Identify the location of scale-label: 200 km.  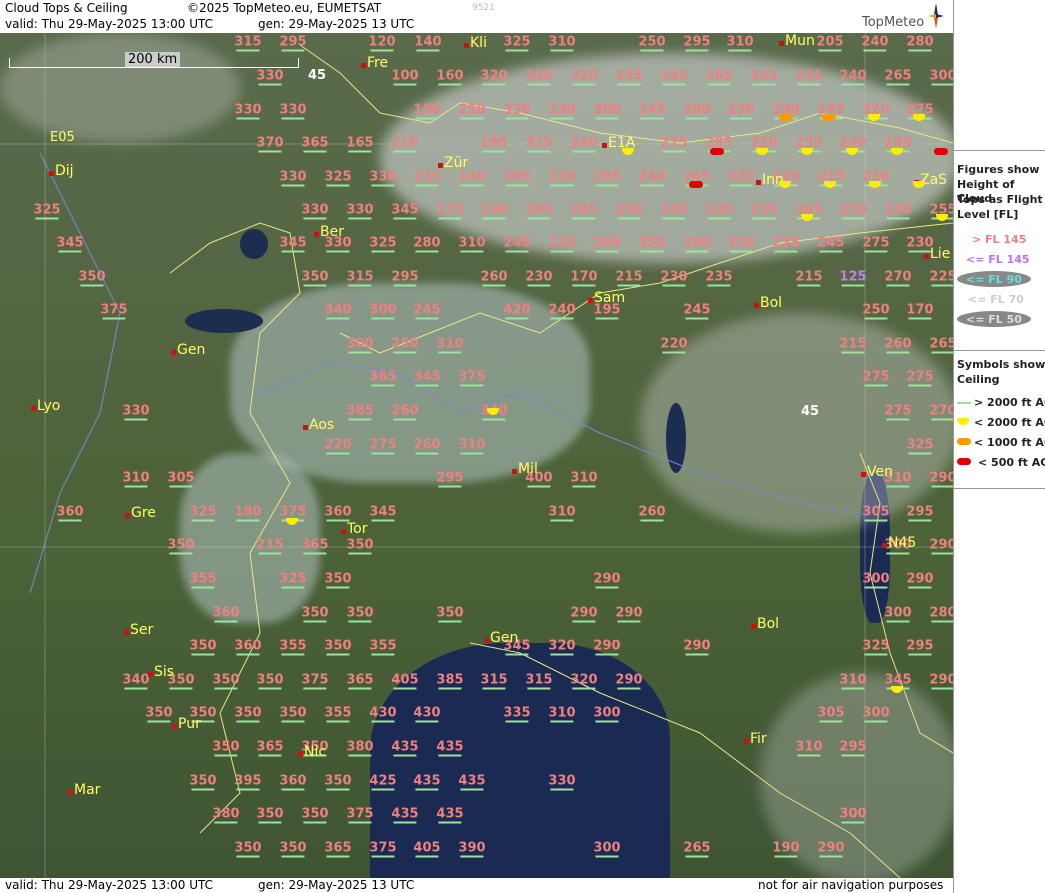
(153, 59).